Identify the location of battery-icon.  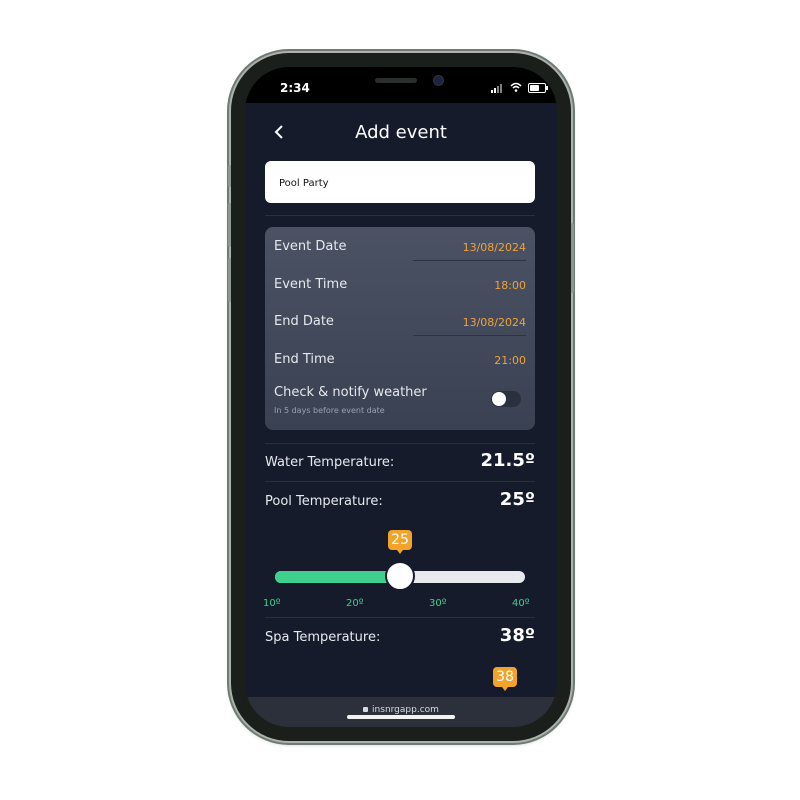
(538, 88).